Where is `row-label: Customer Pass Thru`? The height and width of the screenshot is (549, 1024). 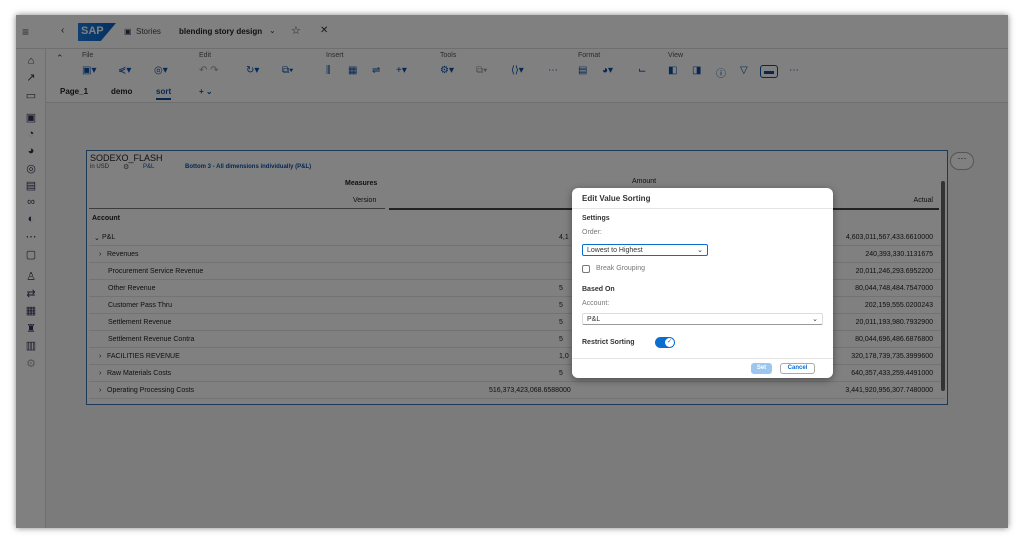
row-label: Customer Pass Thru is located at coordinates (140, 305).